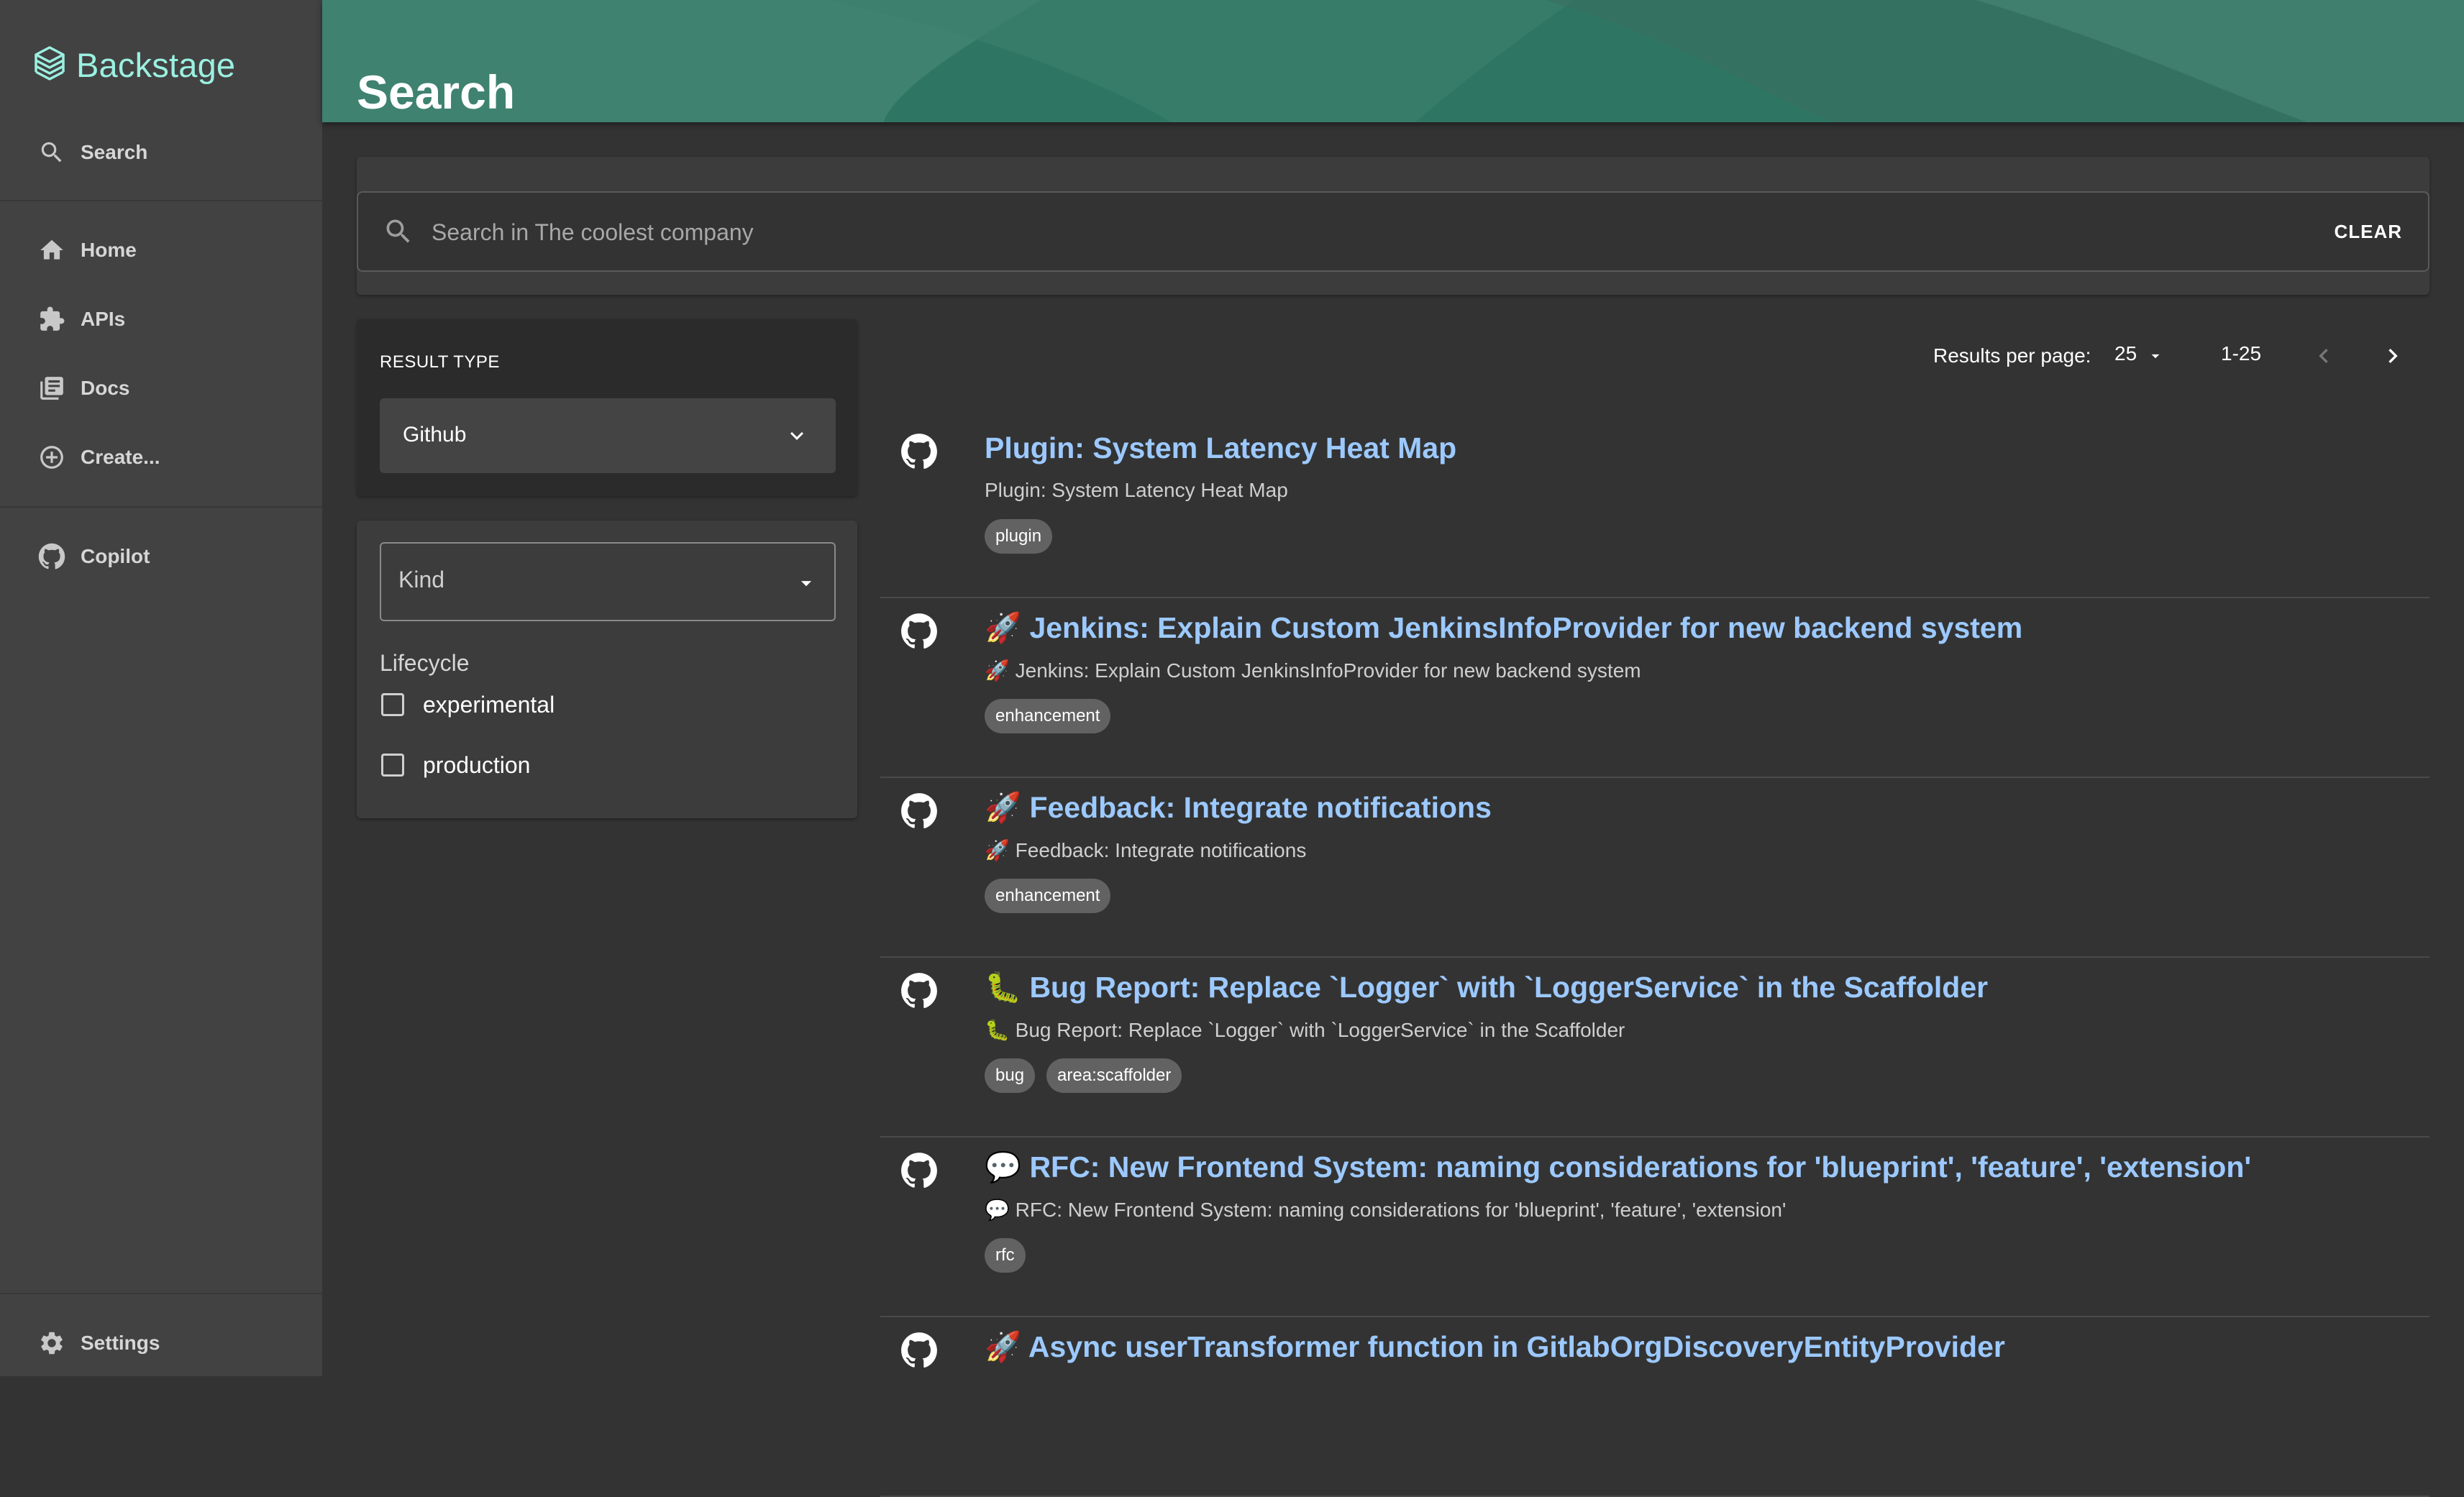 This screenshot has width=2464, height=1497. I want to click on tag-chip: bug, so click(1010, 1075).